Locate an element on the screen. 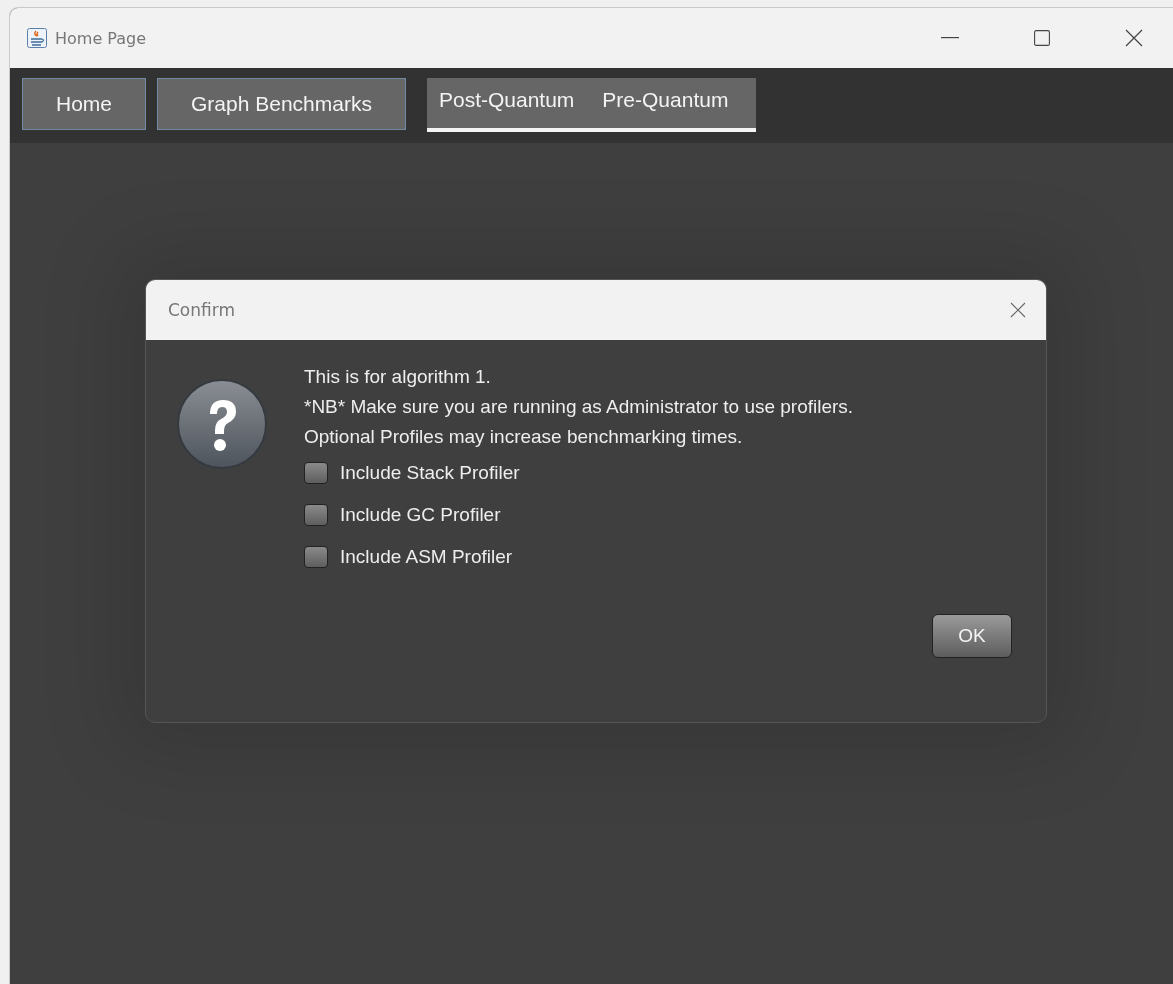  nav-button: Home is located at coordinates (84, 104).